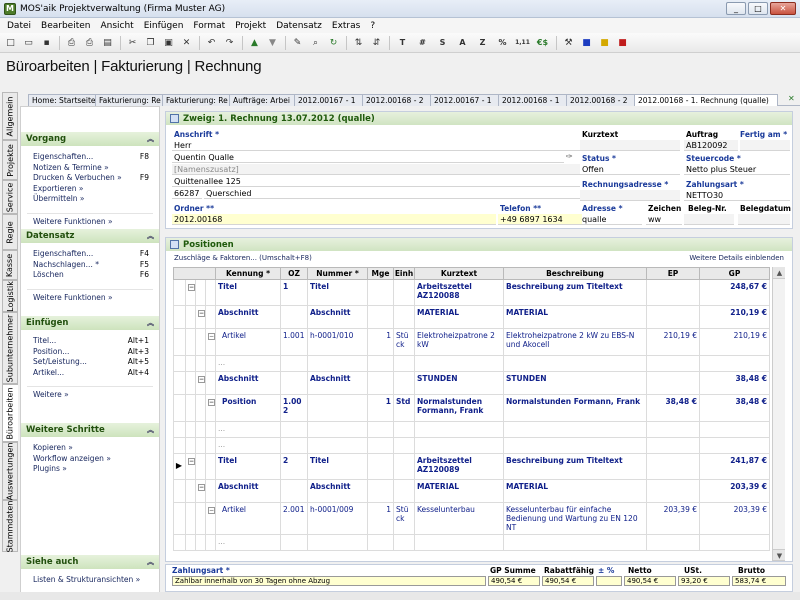  What do you see at coordinates (734, 342) in the screenshot?
I see `cell-gp: 210,19 €` at bounding box center [734, 342].